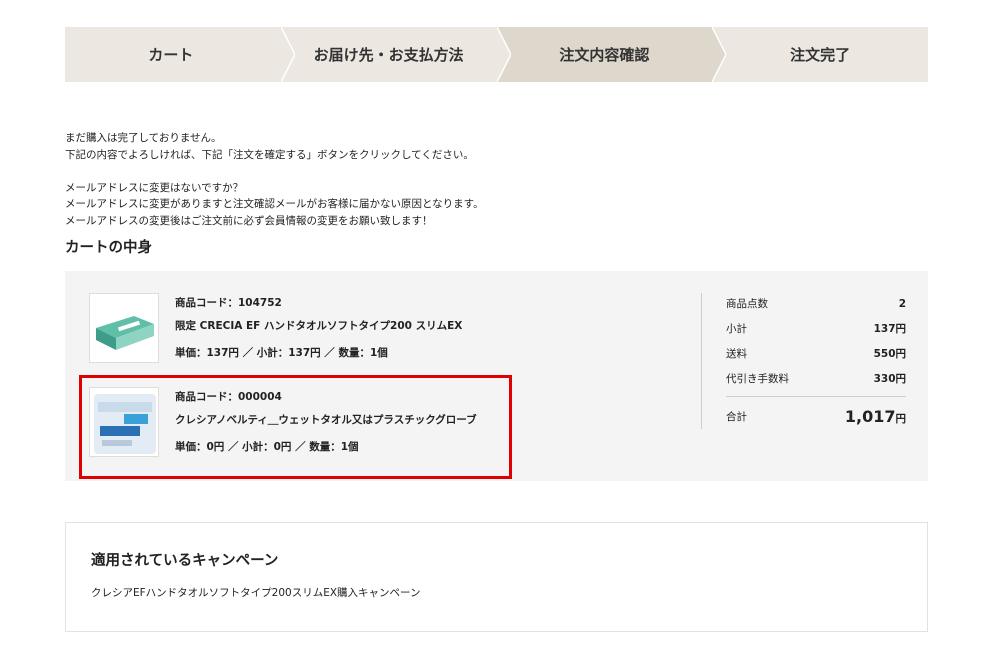  What do you see at coordinates (757, 379) in the screenshot?
I see `summary-label: 代引き手数料` at bounding box center [757, 379].